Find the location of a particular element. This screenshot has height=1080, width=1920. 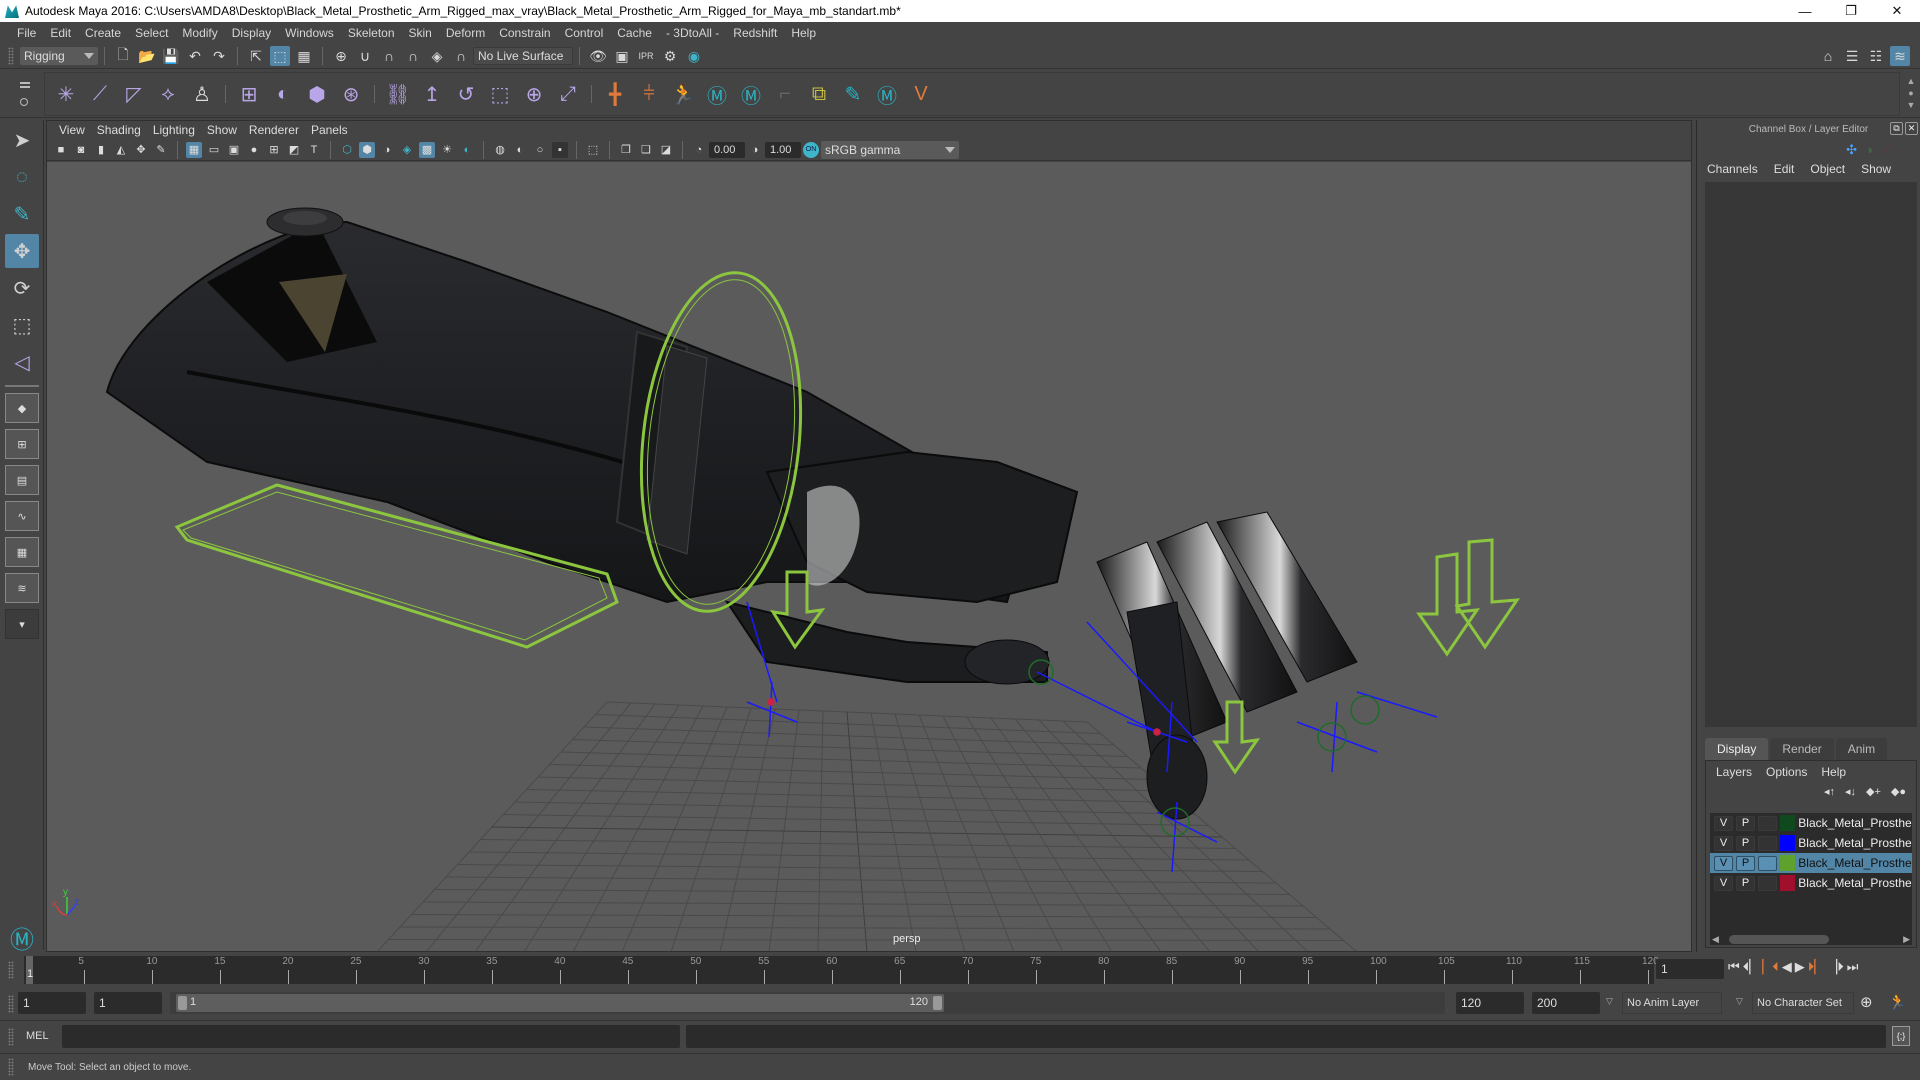

menu-3dtoall: - 3DtoAll - is located at coordinates (692, 33).